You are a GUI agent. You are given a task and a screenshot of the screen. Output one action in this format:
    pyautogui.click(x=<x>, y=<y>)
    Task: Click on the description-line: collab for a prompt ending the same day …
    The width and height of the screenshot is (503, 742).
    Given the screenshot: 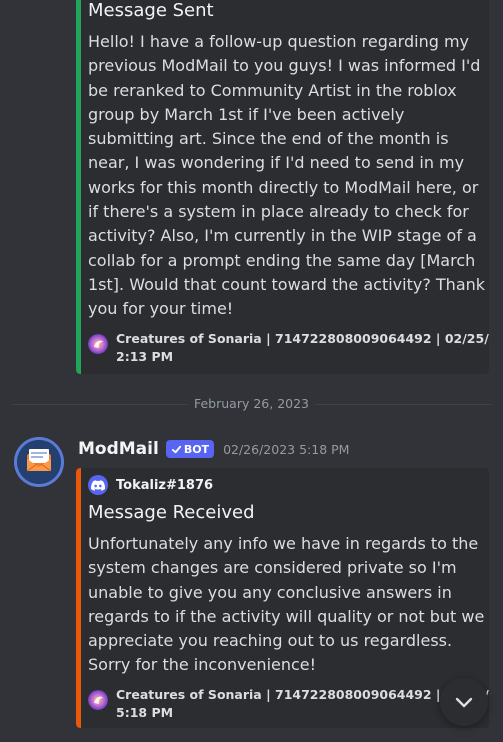 What is the action you would take?
    pyautogui.click(x=282, y=260)
    